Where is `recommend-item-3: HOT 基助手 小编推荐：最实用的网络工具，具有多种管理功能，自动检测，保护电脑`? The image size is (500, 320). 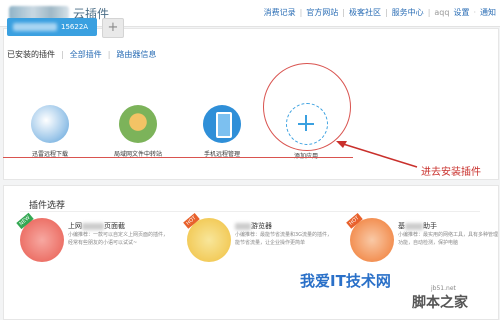 recommend-item-3: HOT 基助手 小编推荐：最实用的网络工具，具有多种管理功能，自动检测，保护电脑 is located at coordinates (423, 245).